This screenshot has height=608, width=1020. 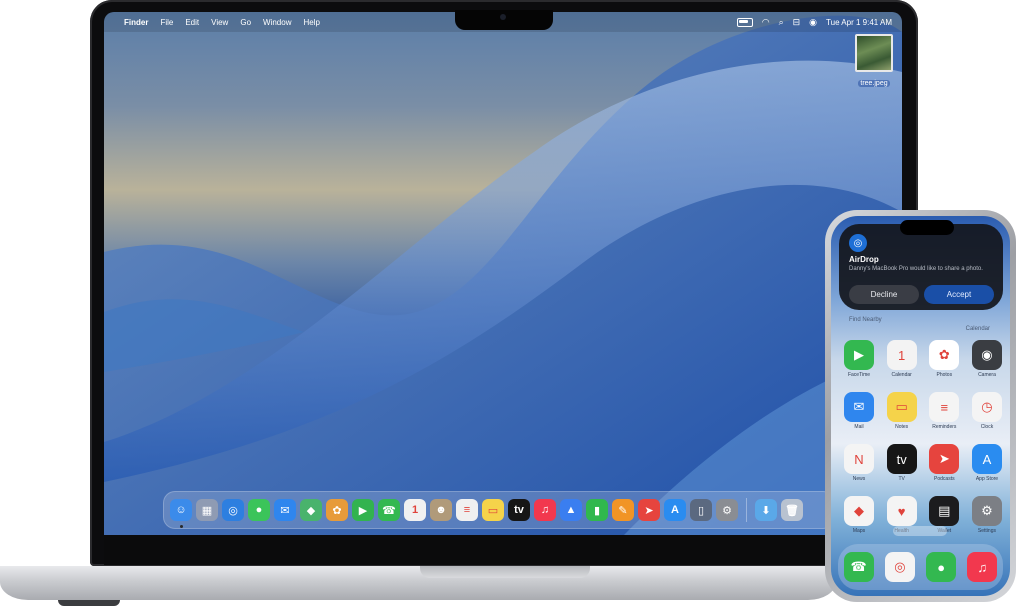 What do you see at coordinates (899, 567) in the screenshot?
I see `safari-app: ◎` at bounding box center [899, 567].